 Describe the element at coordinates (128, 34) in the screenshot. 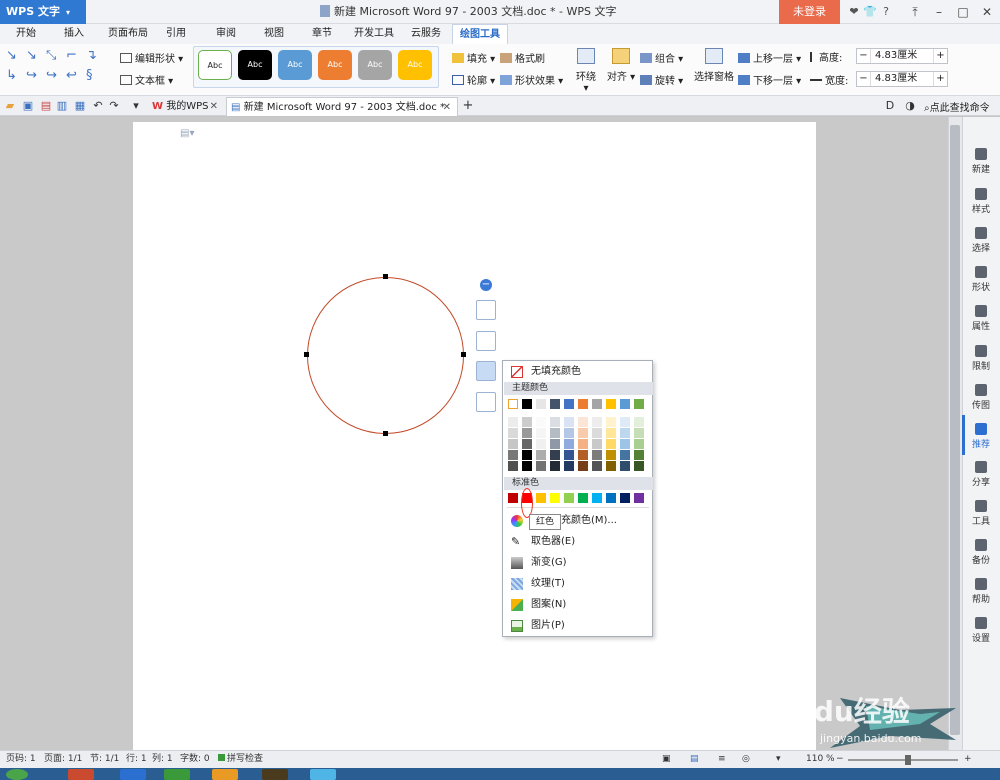

I see `tab-page-layout: 页面布局` at that location.